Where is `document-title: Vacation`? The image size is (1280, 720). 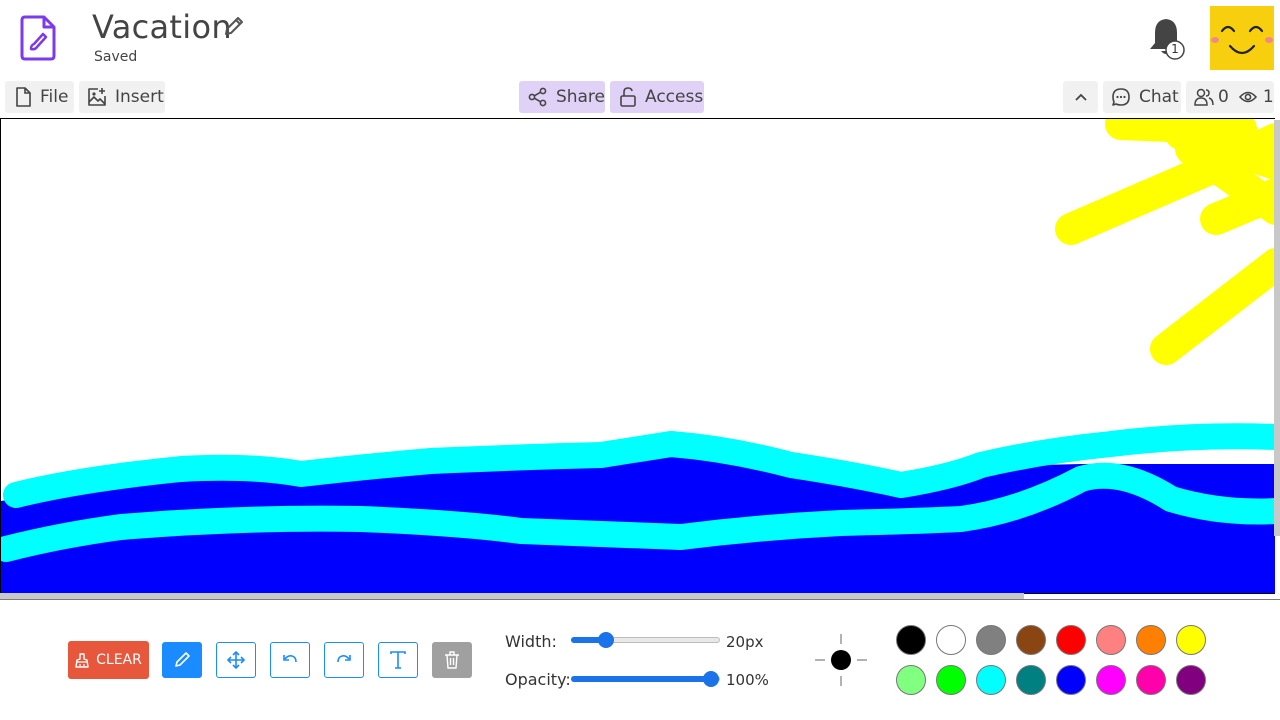 document-title: Vacation is located at coordinates (162, 27).